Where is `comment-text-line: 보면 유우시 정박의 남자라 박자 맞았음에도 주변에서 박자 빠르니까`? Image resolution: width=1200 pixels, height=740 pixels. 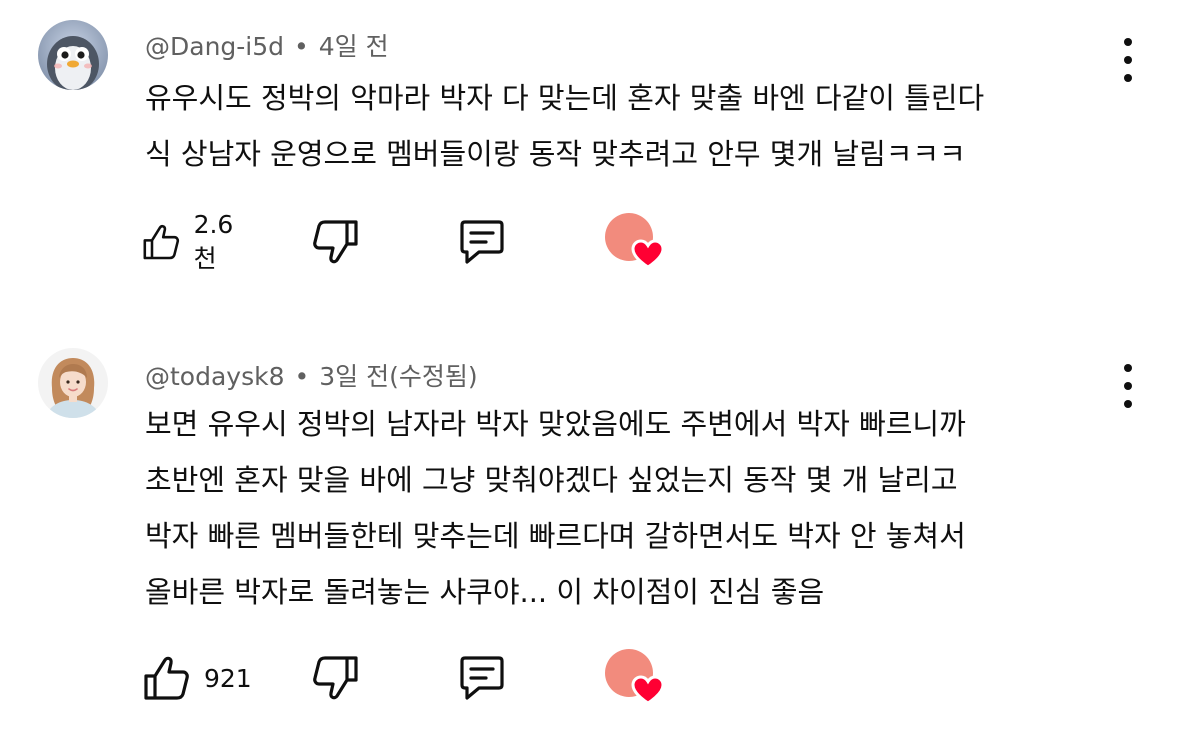 comment-text-line: 보면 유우시 정박의 남자라 박자 맞았음에도 주변에서 박자 빠르니까 is located at coordinates (555, 424).